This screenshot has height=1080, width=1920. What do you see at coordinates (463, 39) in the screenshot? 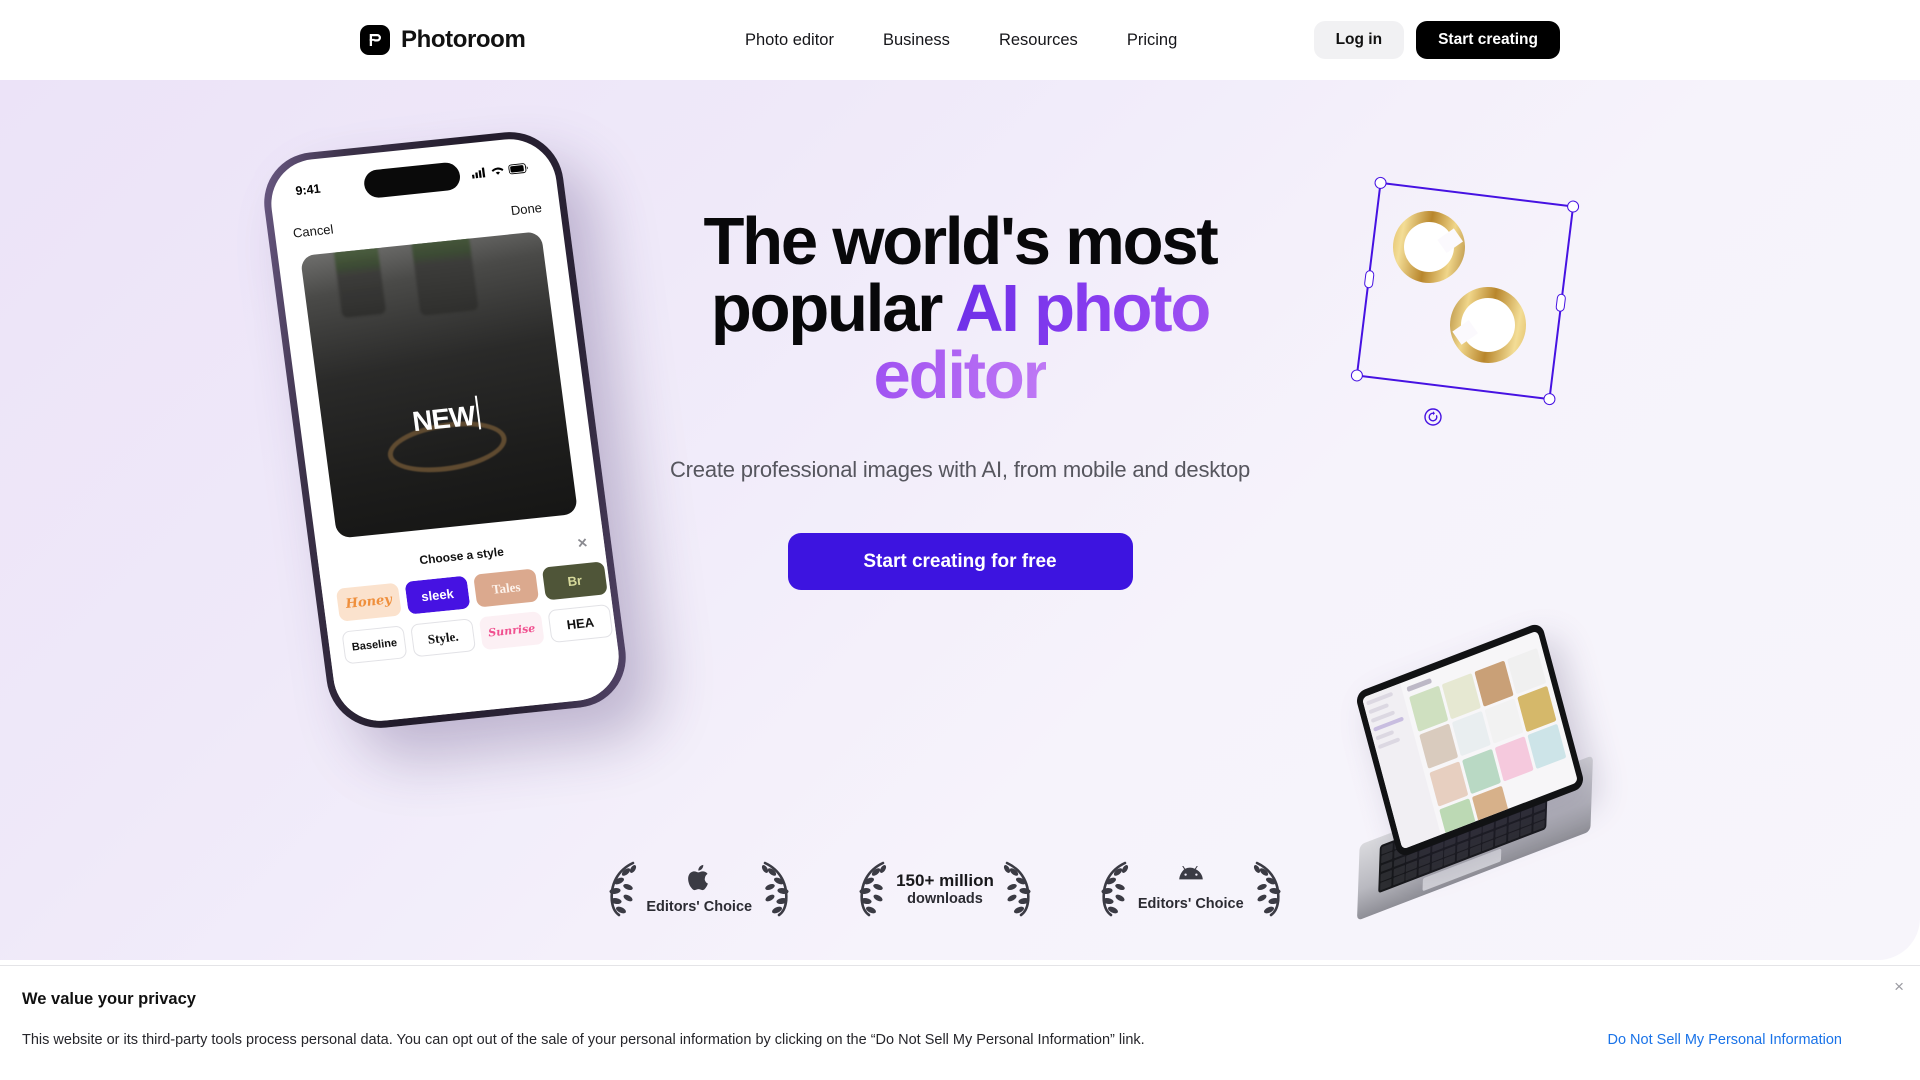
I see `logo-text: Photoroom` at bounding box center [463, 39].